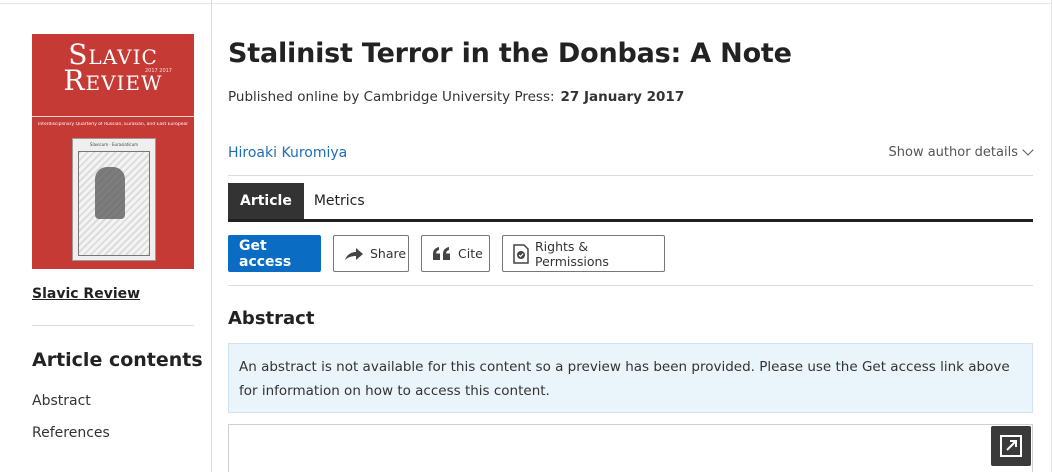 The width and height of the screenshot is (1052, 472). Describe the element at coordinates (572, 253) in the screenshot. I see `rights-label: Rights & Permissions` at that location.